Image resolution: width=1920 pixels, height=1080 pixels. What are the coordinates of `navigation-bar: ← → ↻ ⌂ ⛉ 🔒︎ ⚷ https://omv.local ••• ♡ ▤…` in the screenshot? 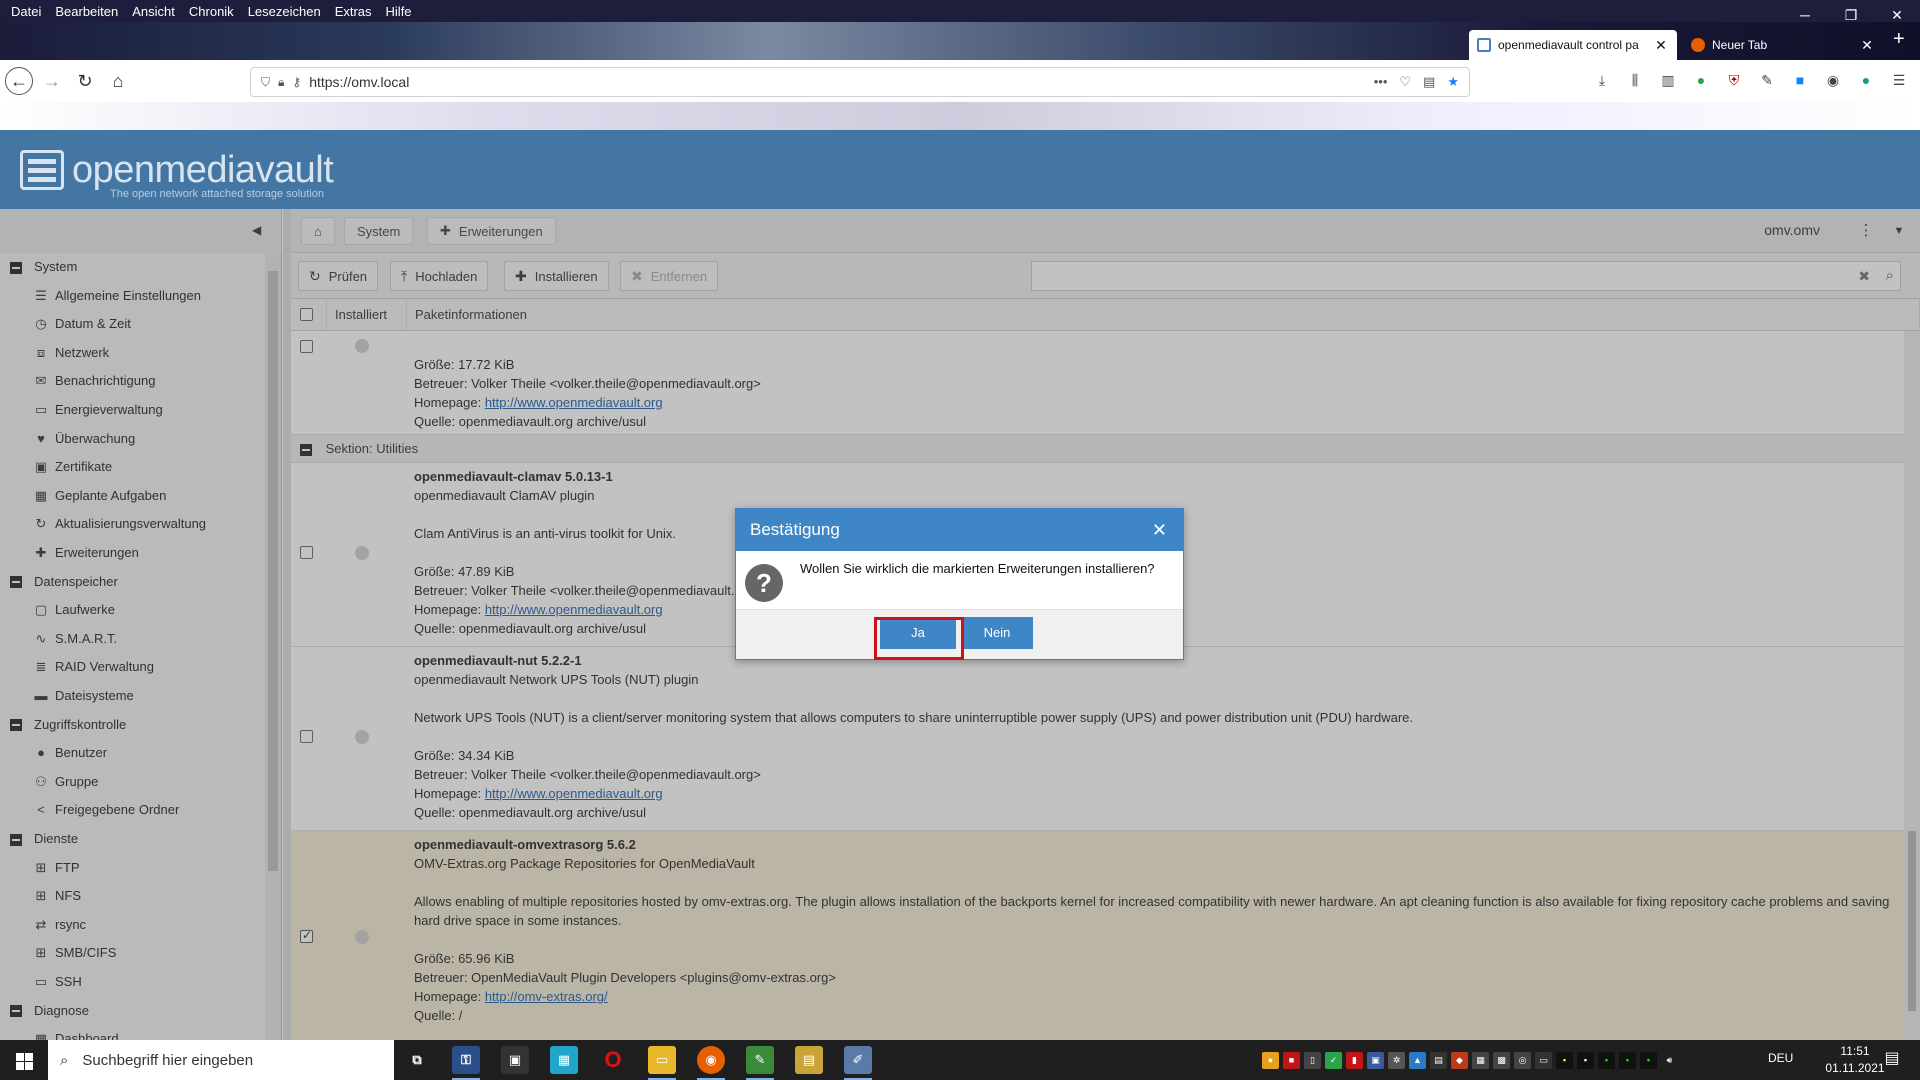 It's located at (960, 81).